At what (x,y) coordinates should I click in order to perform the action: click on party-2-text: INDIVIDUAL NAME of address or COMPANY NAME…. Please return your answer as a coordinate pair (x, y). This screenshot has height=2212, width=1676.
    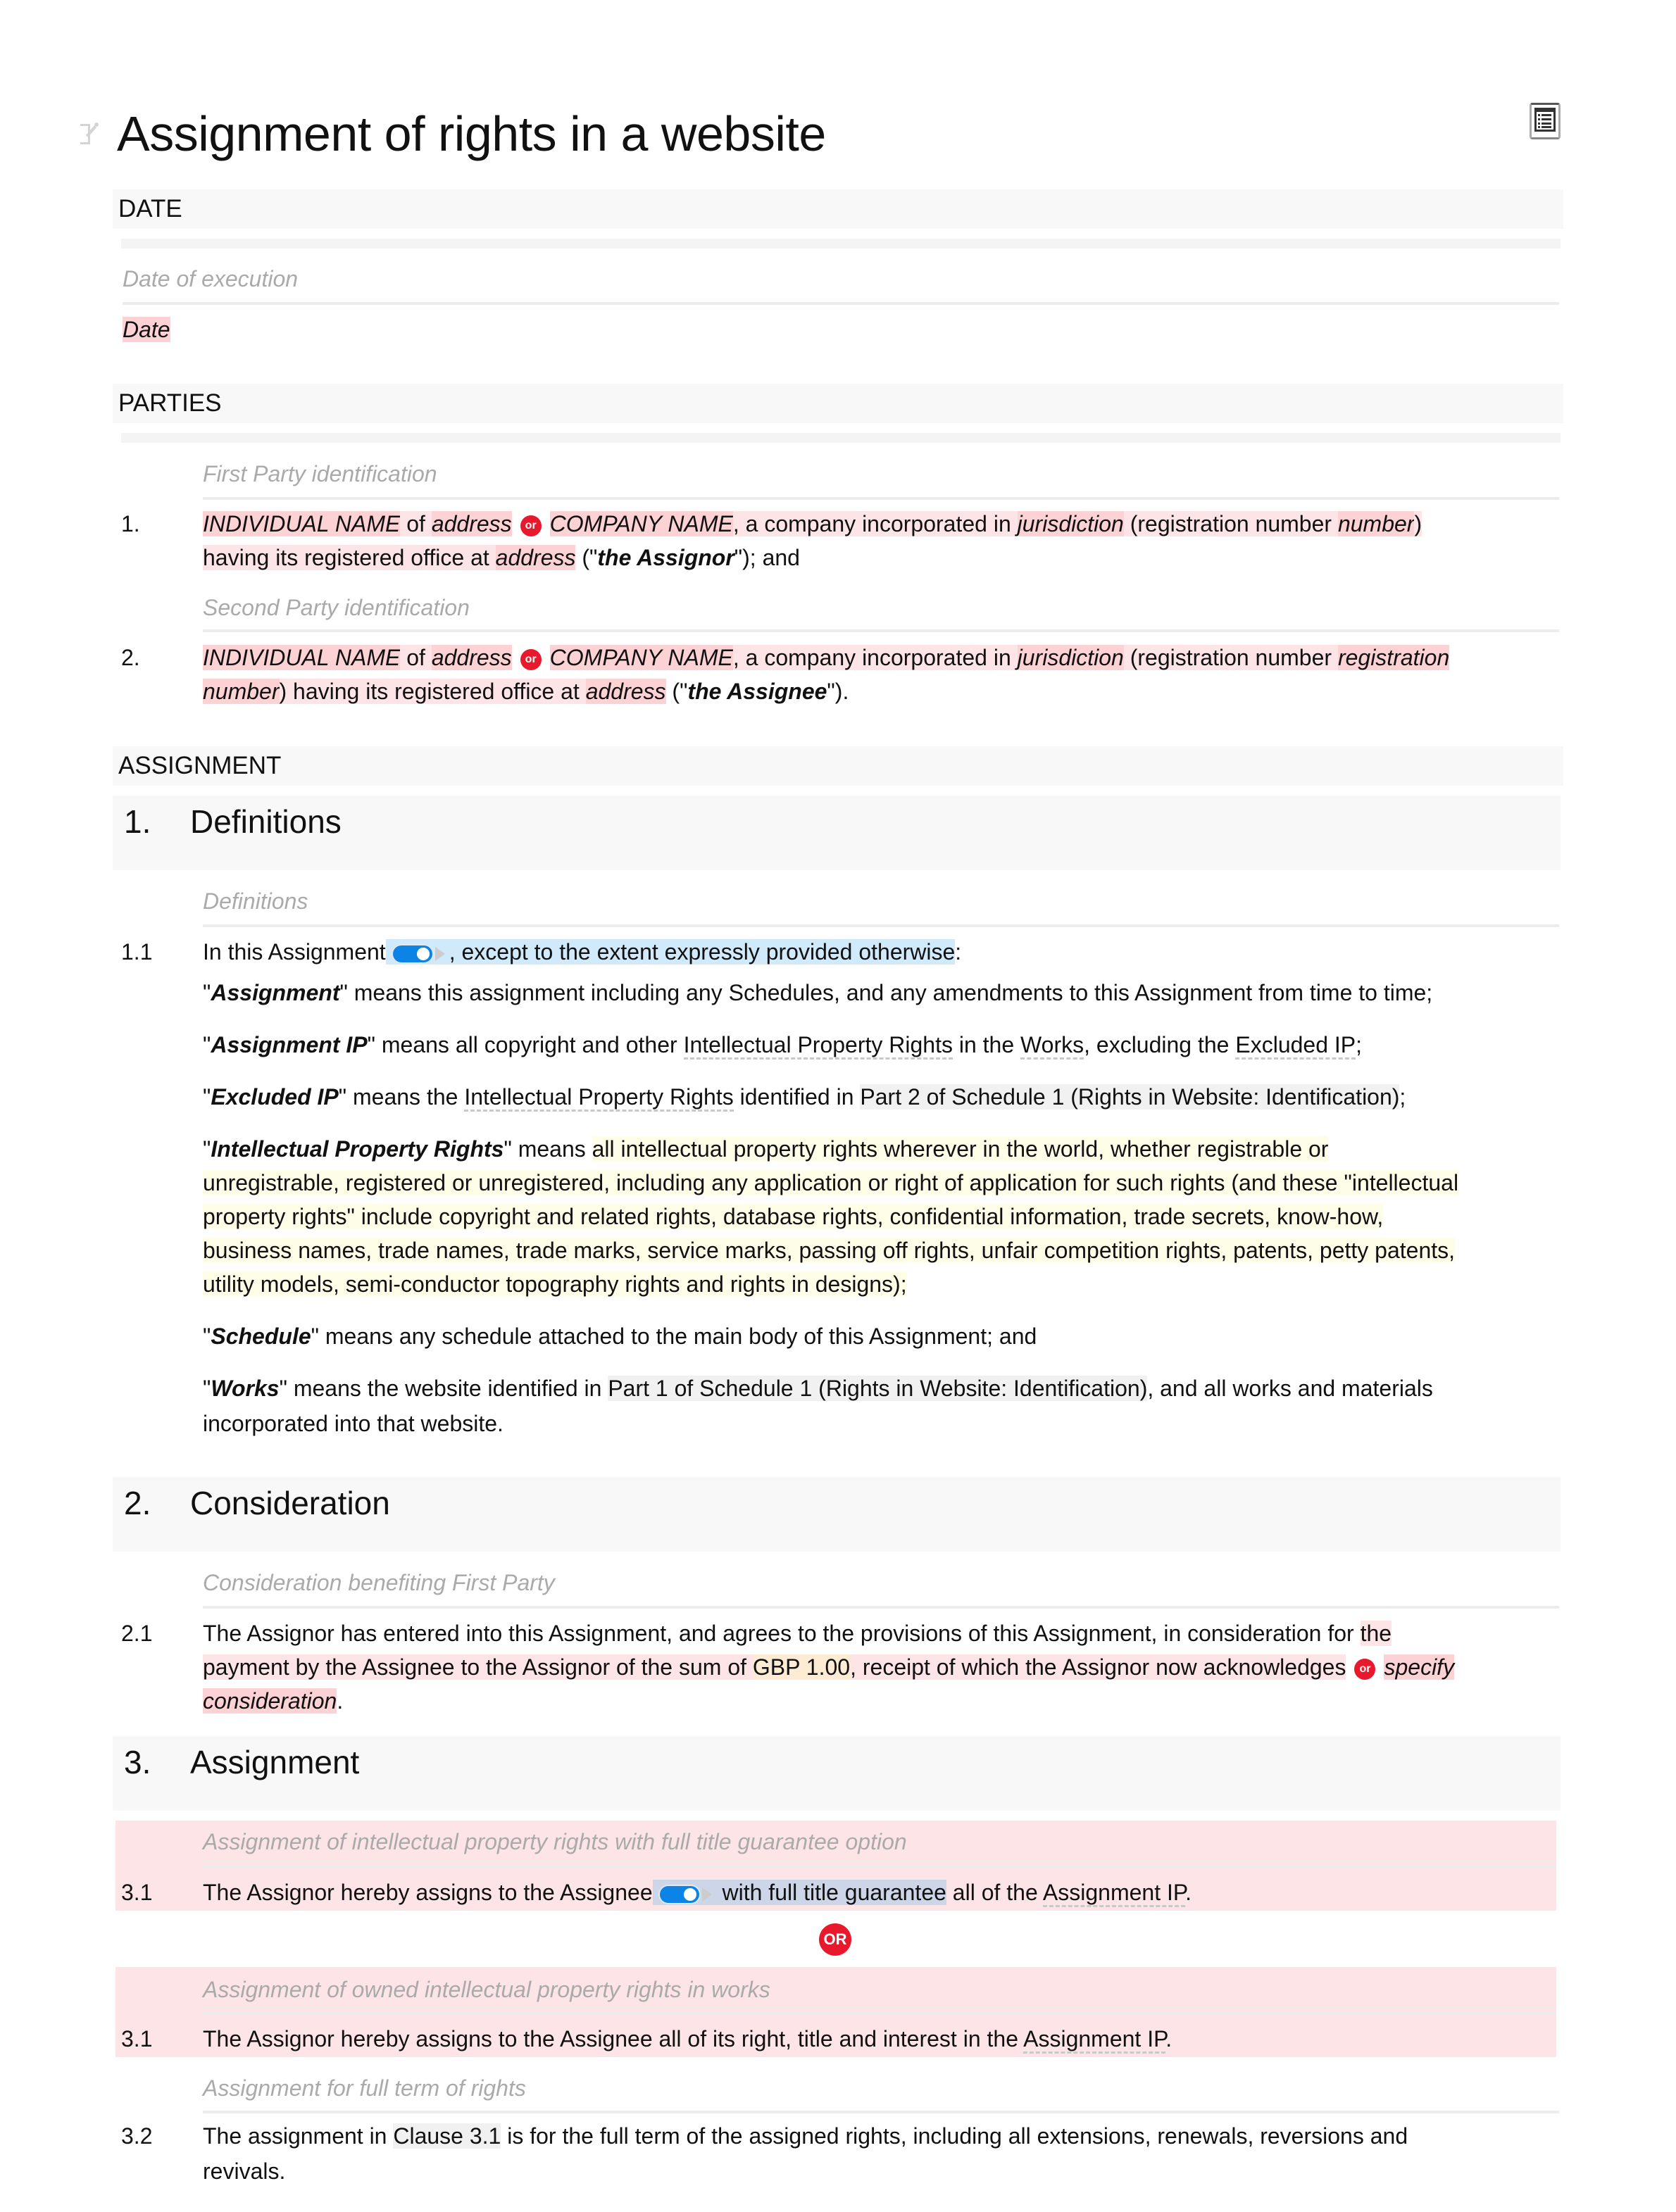
    Looking at the image, I should click on (827, 657).